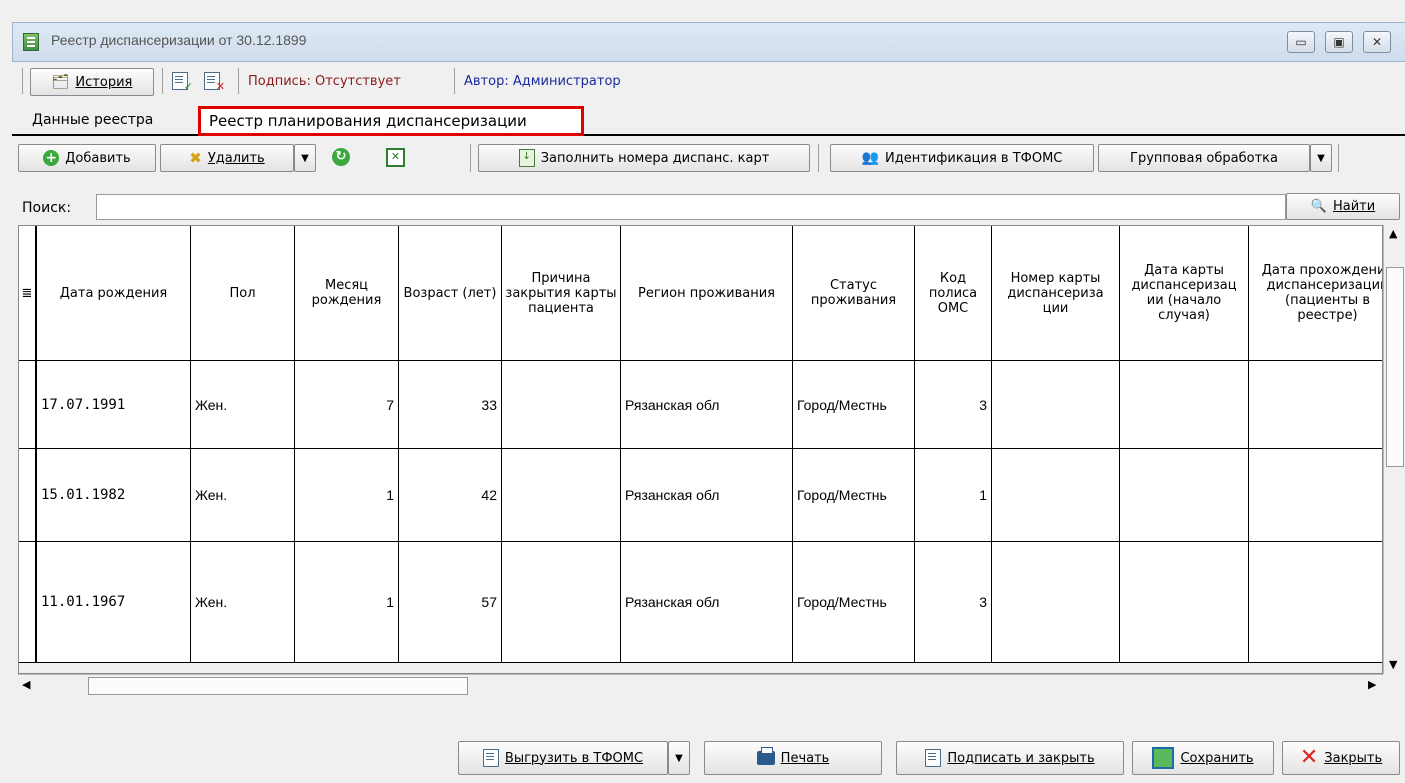  What do you see at coordinates (87, 158) in the screenshot?
I see `add-button: + Добавить` at bounding box center [87, 158].